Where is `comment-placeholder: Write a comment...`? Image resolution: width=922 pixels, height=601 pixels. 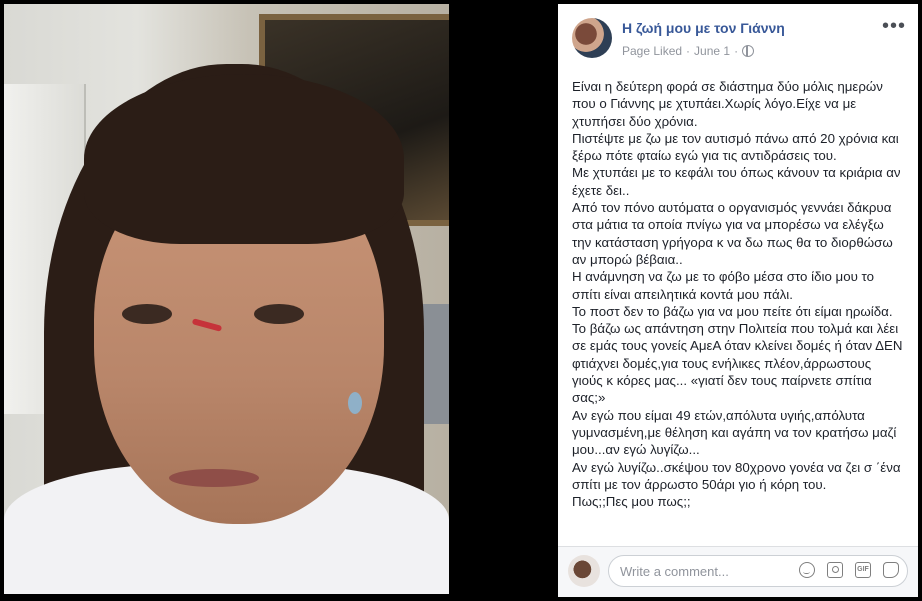
comment-placeholder: Write a comment... is located at coordinates (674, 571).